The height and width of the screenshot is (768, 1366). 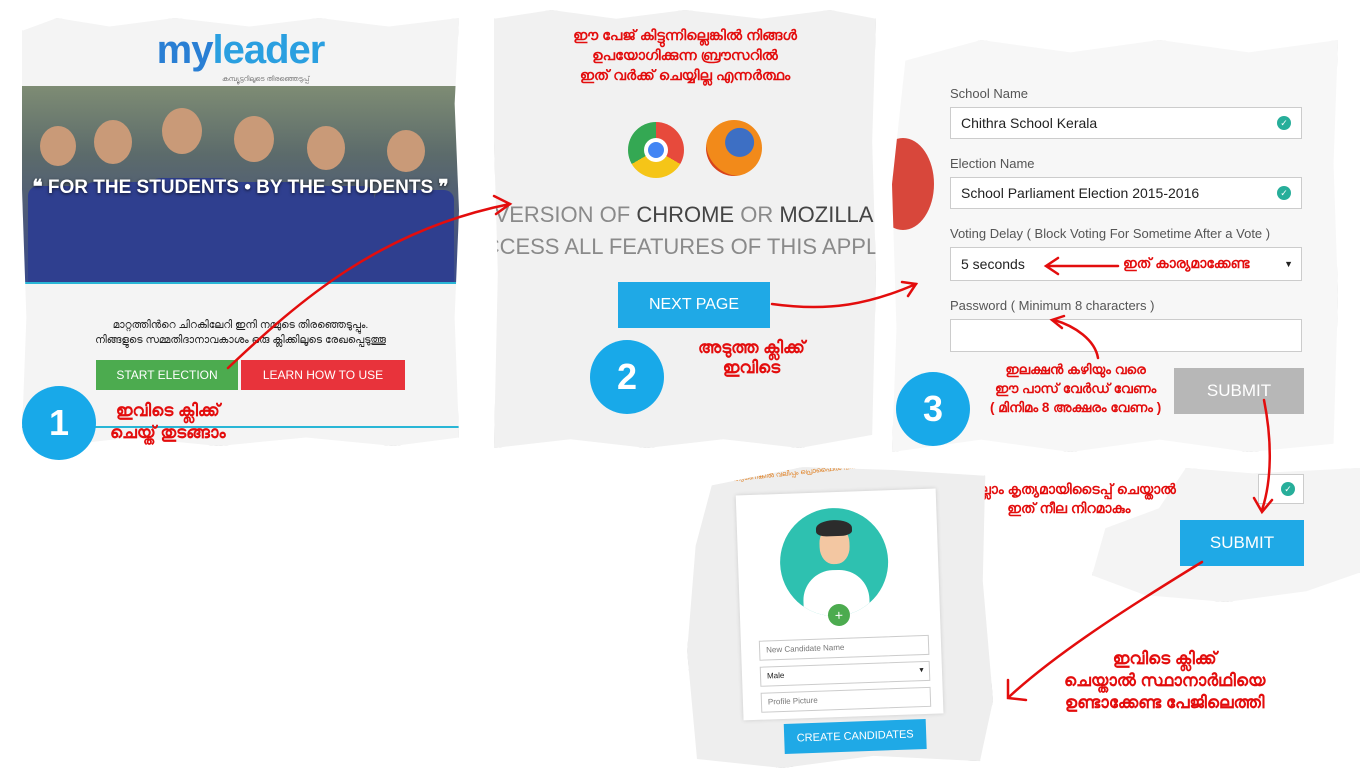 I want to click on election-name-label: Election Name, so click(x=992, y=163).